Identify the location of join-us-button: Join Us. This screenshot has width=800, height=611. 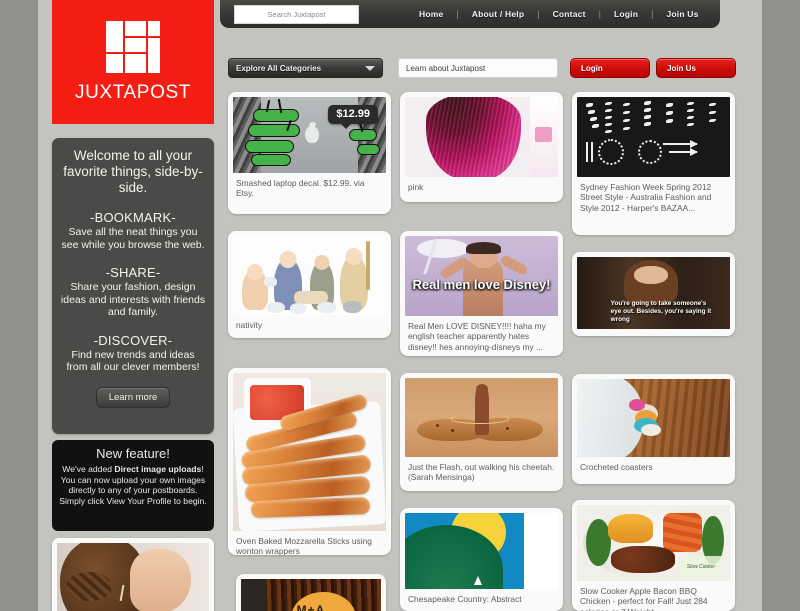
(696, 68).